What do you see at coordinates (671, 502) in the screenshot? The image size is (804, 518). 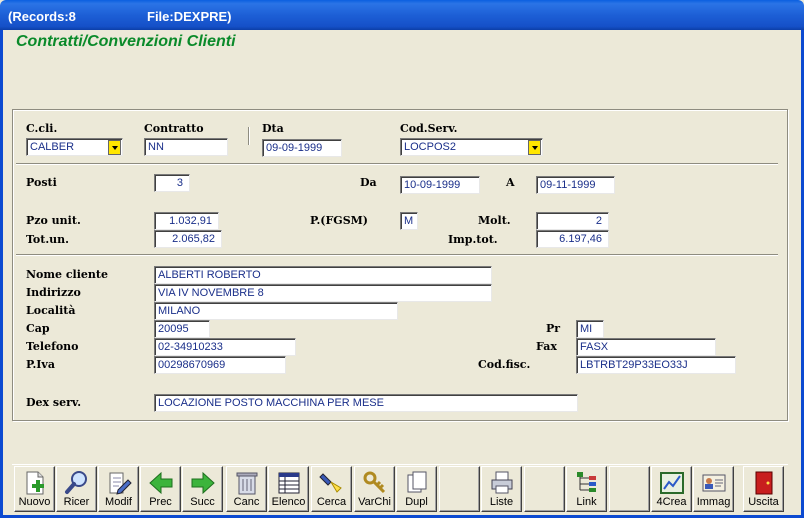 I see `crea4-label: 4Crea` at bounding box center [671, 502].